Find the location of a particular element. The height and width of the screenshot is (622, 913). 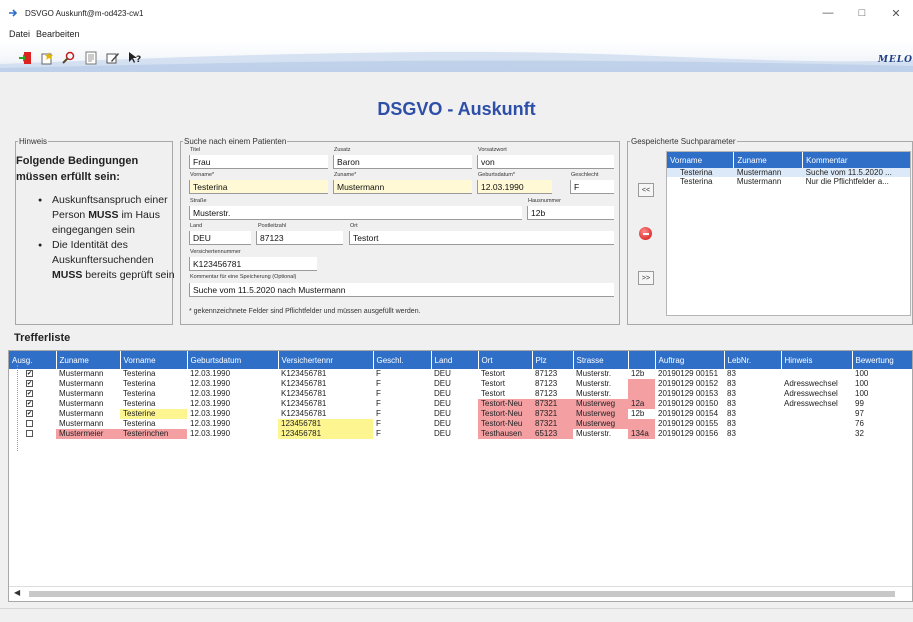

results-col-header: Strasse is located at coordinates (601, 360).